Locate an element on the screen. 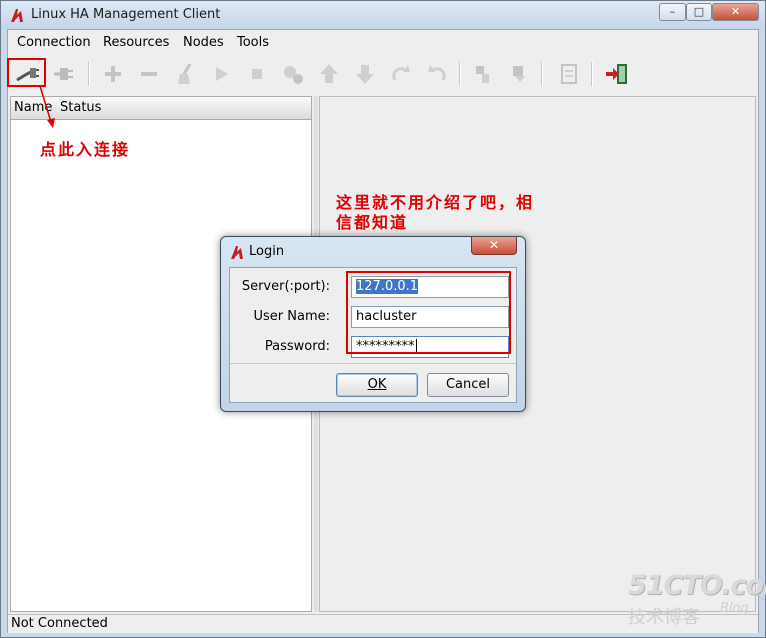 The height and width of the screenshot is (638, 766). standby-button is located at coordinates (483, 74).